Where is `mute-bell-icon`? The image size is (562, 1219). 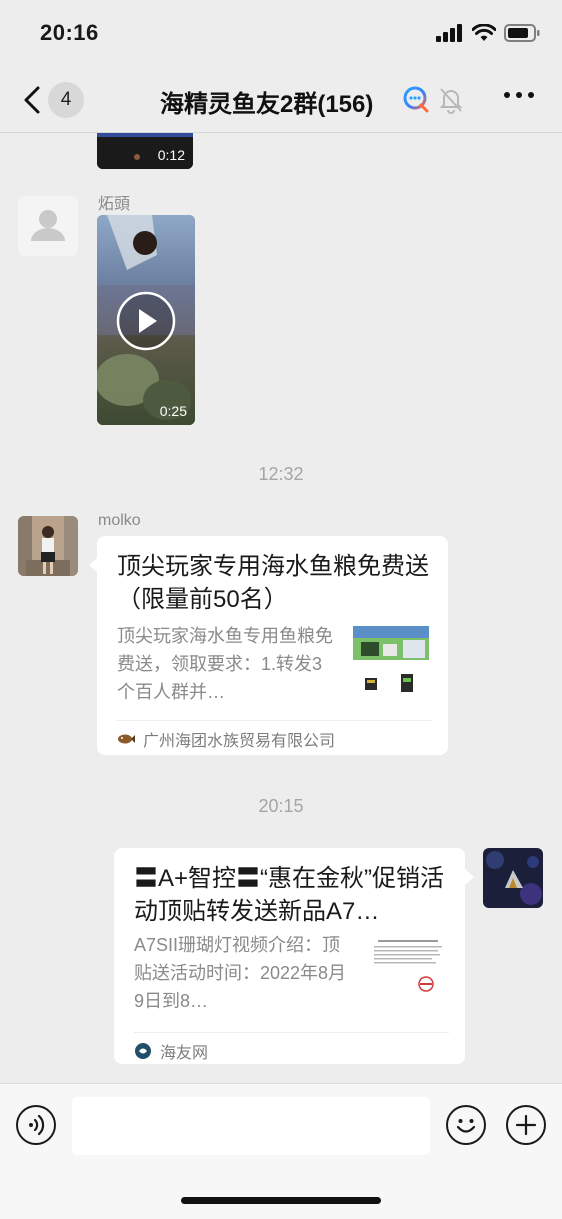 mute-bell-icon is located at coordinates (451, 101).